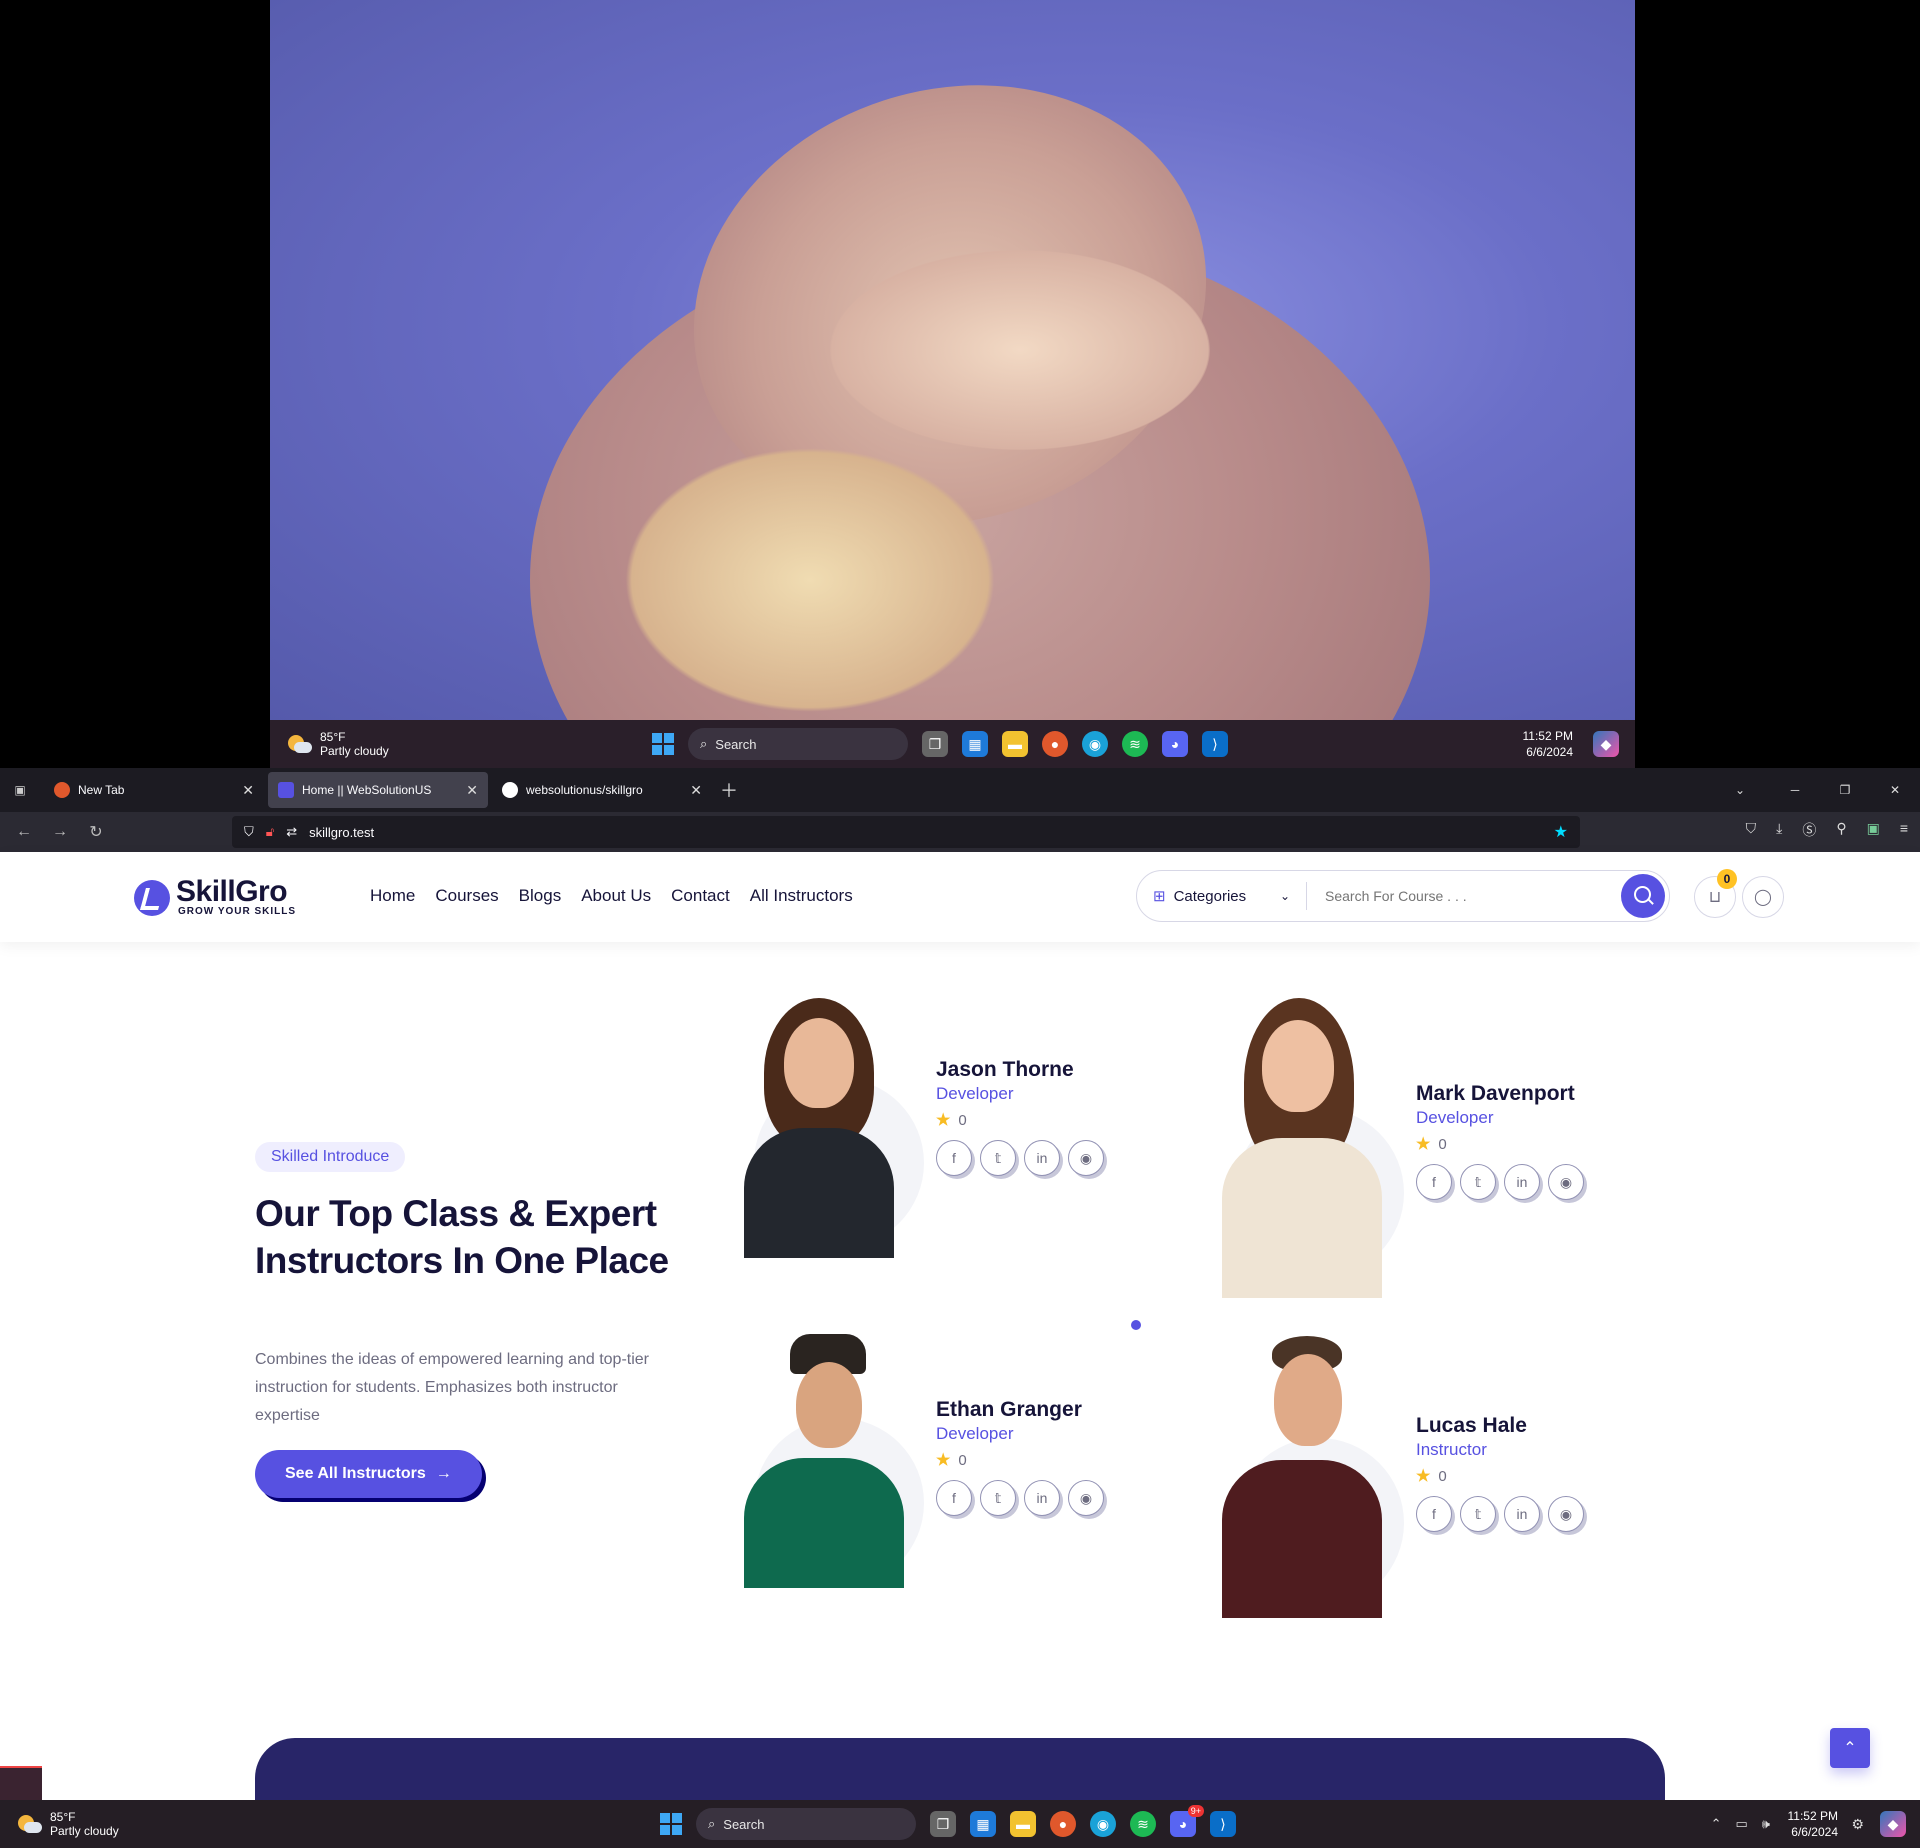 This screenshot has width=1920, height=1848. Describe the element at coordinates (1873, 830) in the screenshot. I see `extension-icon: ▣` at that location.